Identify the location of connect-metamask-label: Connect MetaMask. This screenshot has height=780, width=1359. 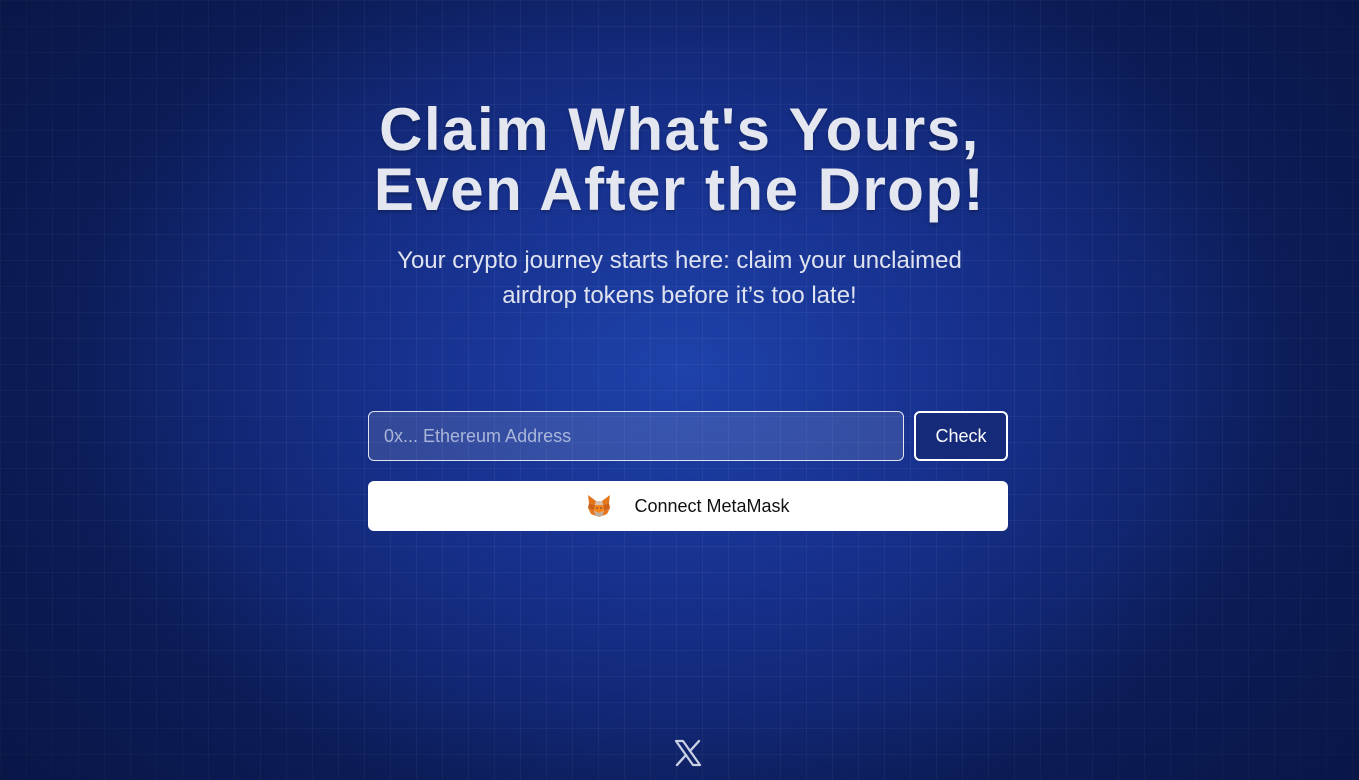
(712, 505).